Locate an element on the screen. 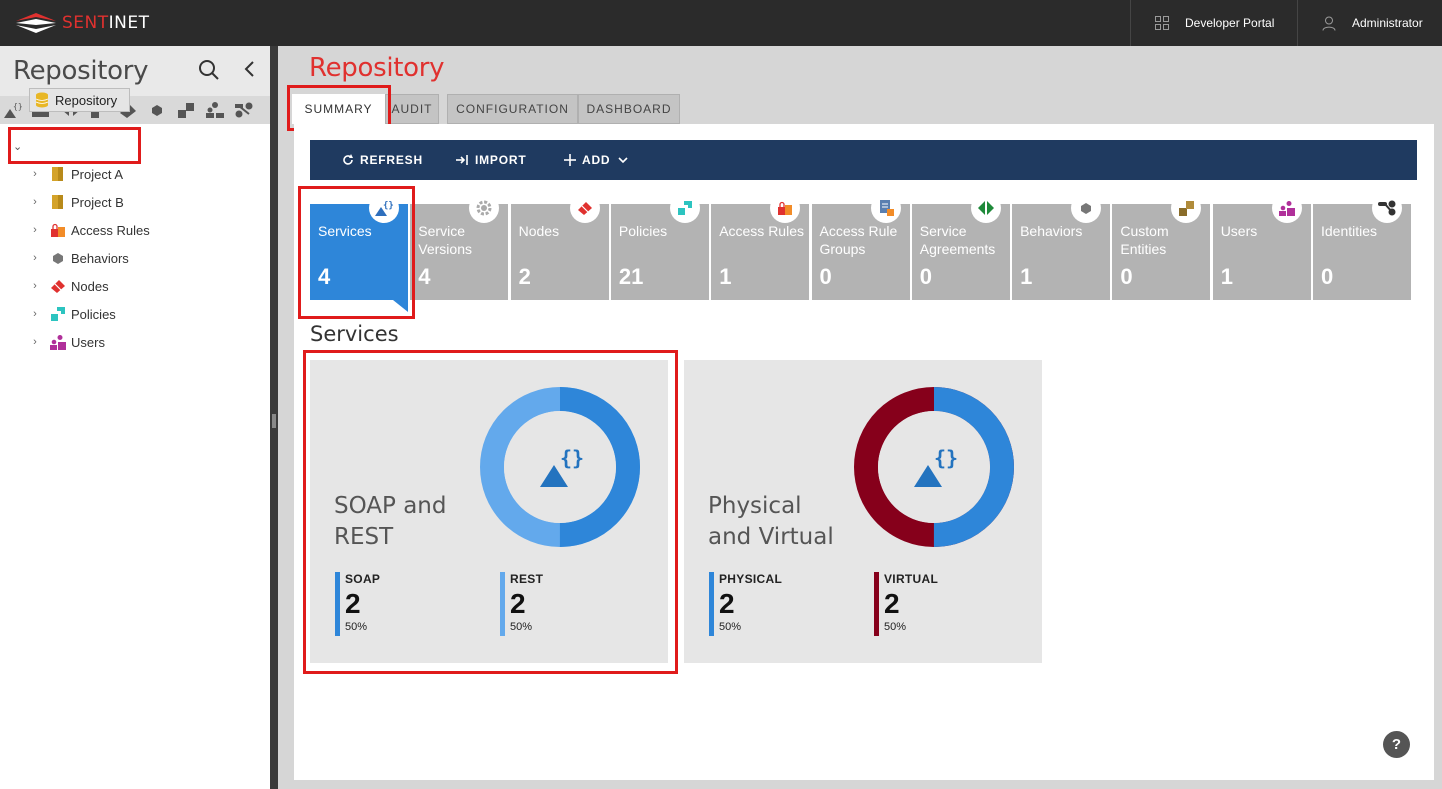 Image resolution: width=1442 pixels, height=789 pixels. tree-item: › Access Rules is located at coordinates (89, 230).